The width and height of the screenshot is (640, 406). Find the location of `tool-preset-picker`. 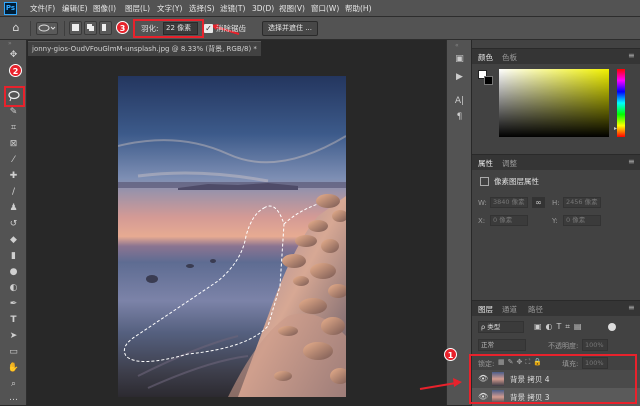

tool-preset-picker is located at coordinates (47, 28).